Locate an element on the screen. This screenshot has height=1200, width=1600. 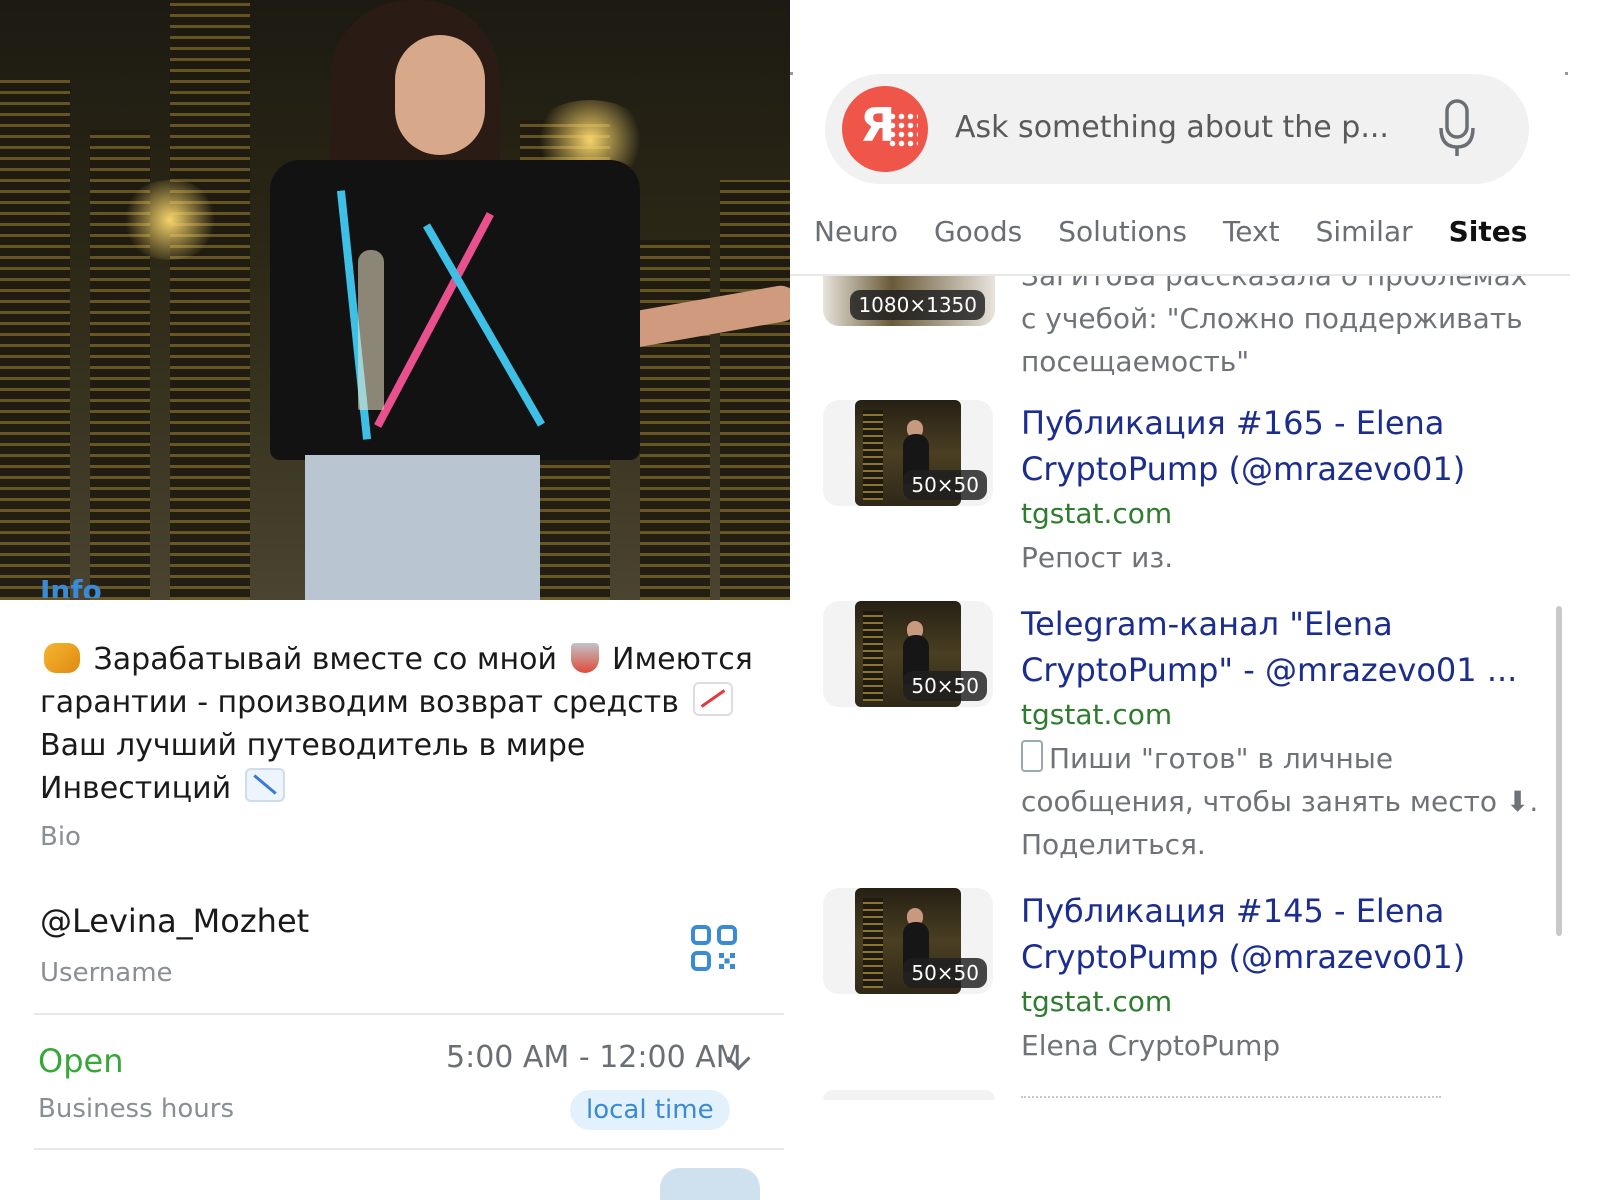
business-hours-value: 5:00 AM - 12:00 AM is located at coordinates (594, 1057).